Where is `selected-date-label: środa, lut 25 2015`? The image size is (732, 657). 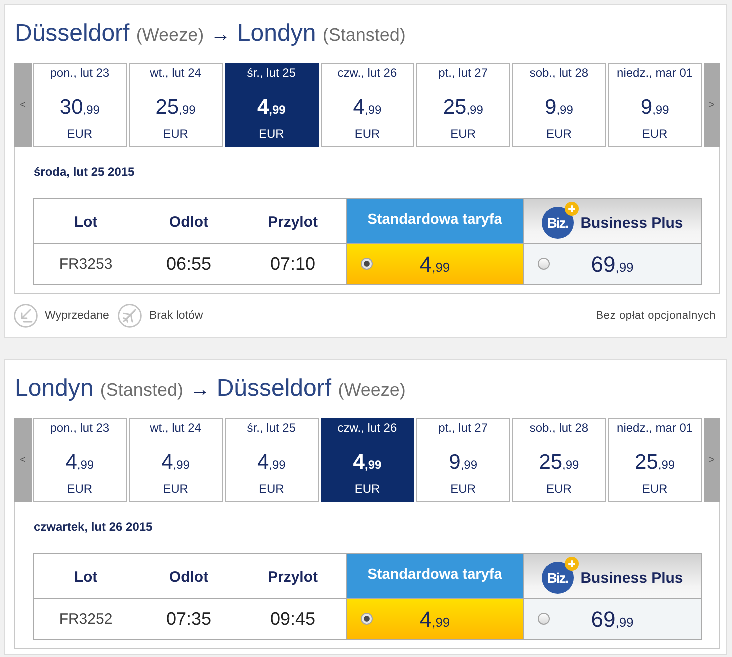 selected-date-label: środa, lut 25 2015 is located at coordinates (85, 172).